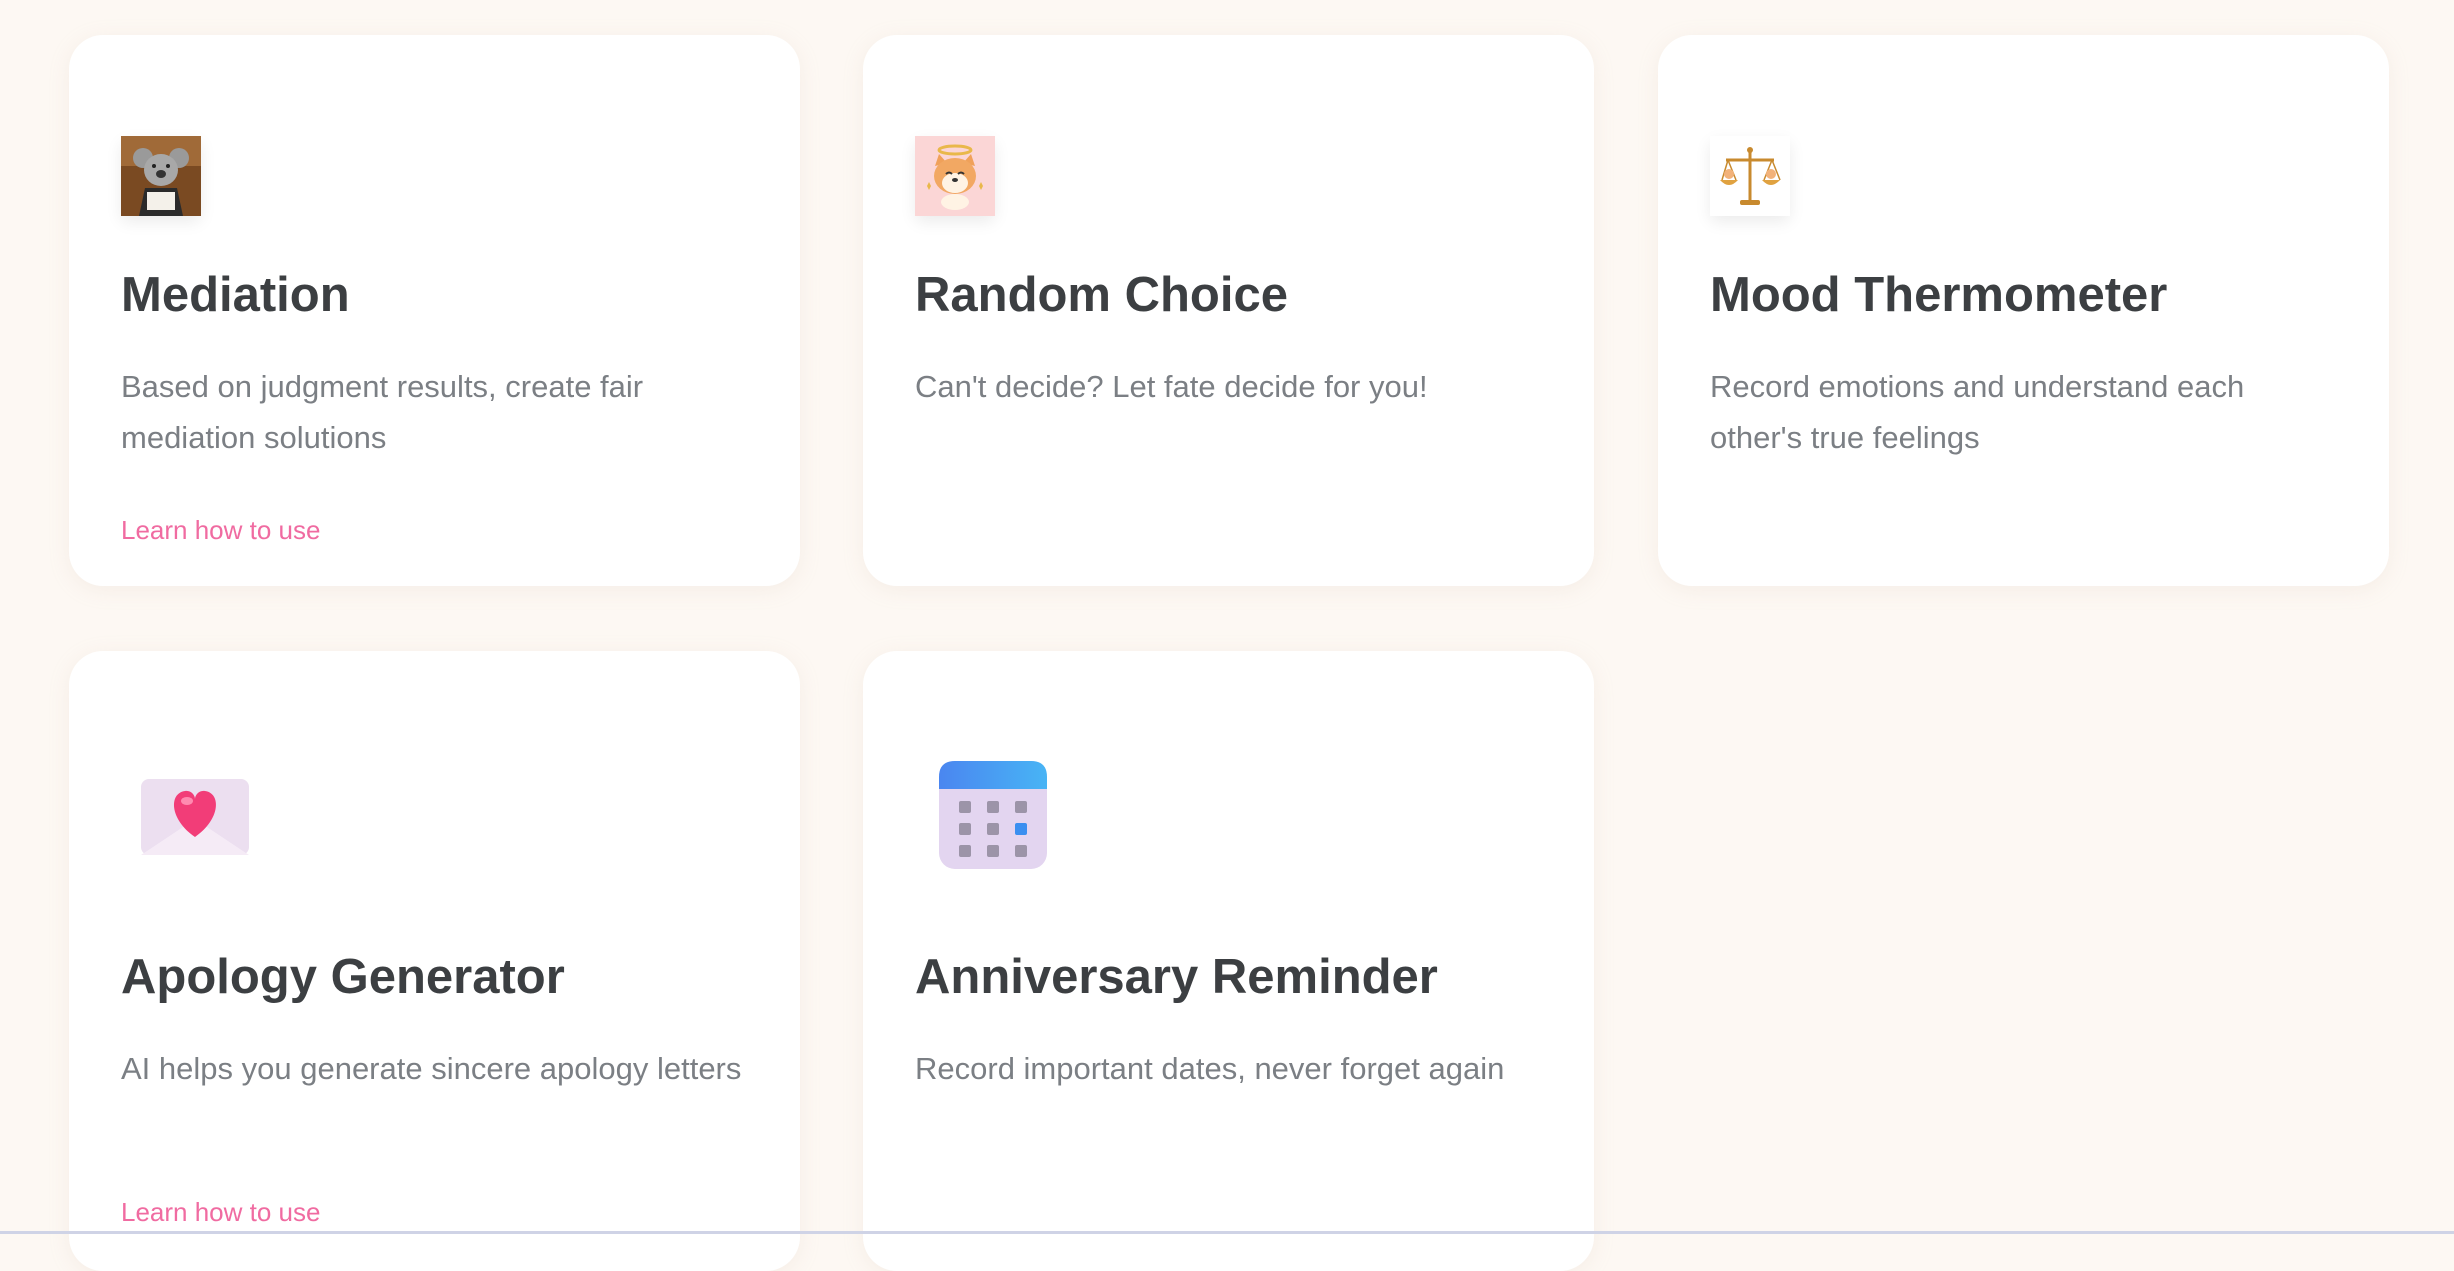 Image resolution: width=2454 pixels, height=1271 pixels. Describe the element at coordinates (195, 816) in the screenshot. I see `love-letter-icon` at that location.